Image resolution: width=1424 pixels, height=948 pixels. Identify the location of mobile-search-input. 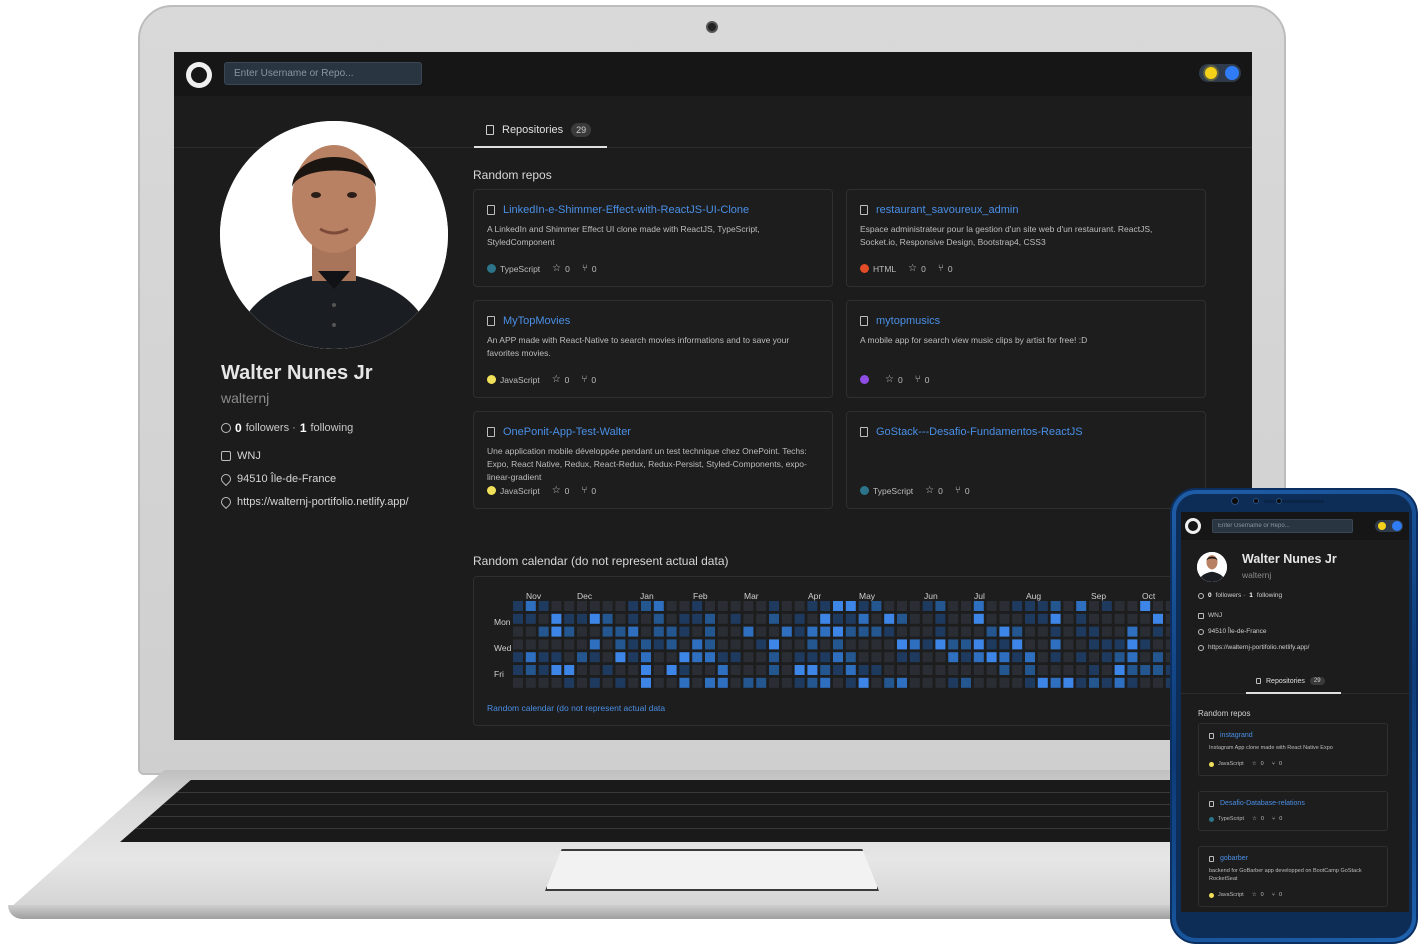
(1282, 526).